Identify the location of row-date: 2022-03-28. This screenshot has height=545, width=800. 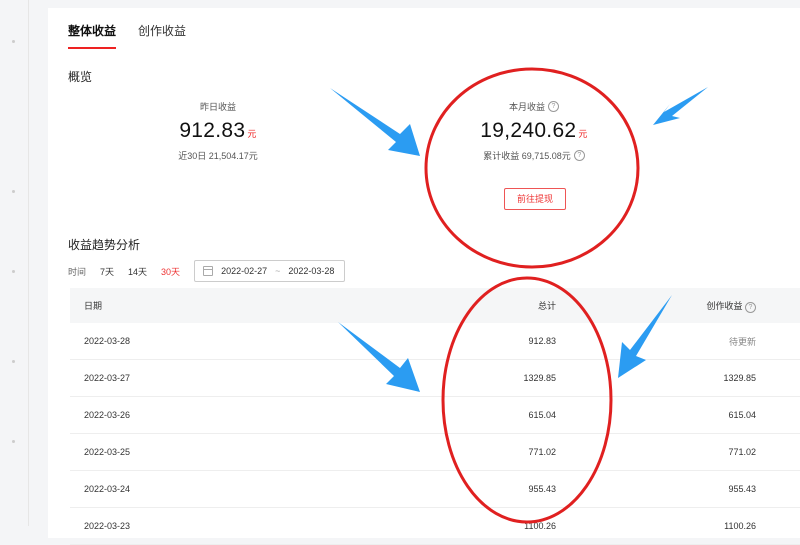
(227, 341).